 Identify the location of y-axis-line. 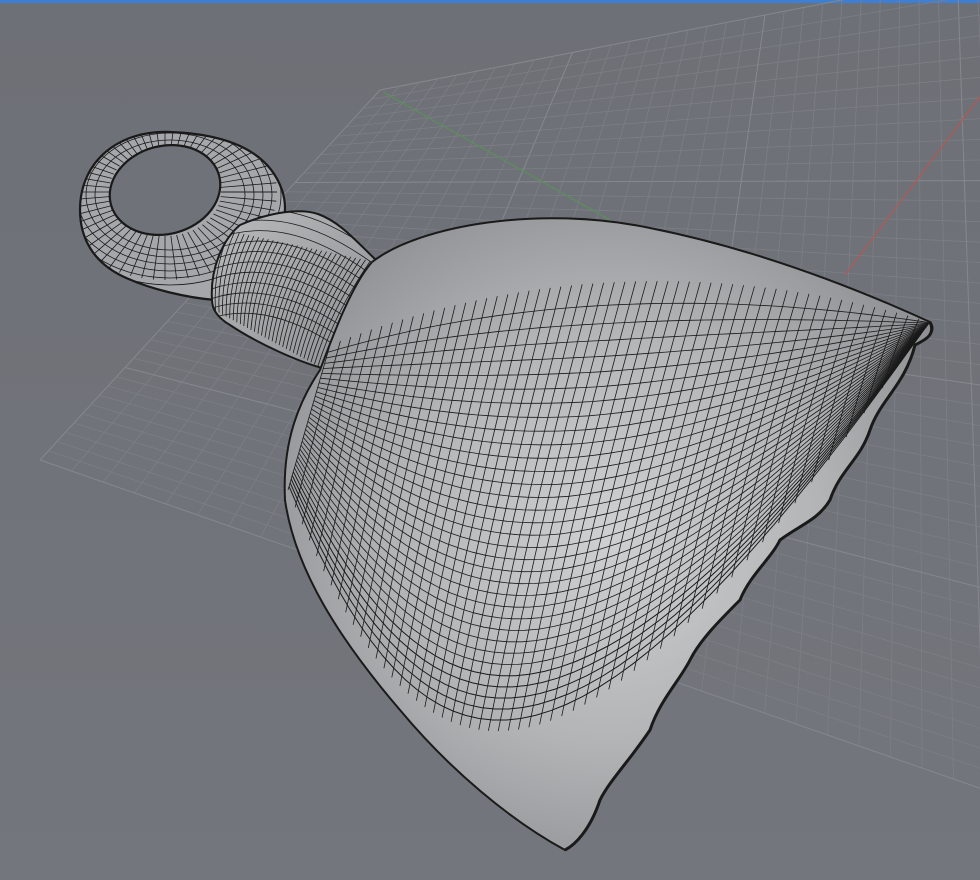
(496, 156).